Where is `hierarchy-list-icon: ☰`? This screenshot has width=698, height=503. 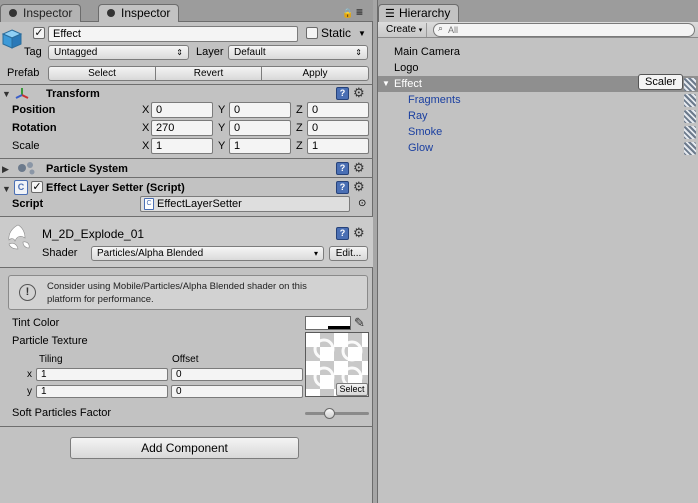
hierarchy-list-icon: ☰ is located at coordinates (390, 14).